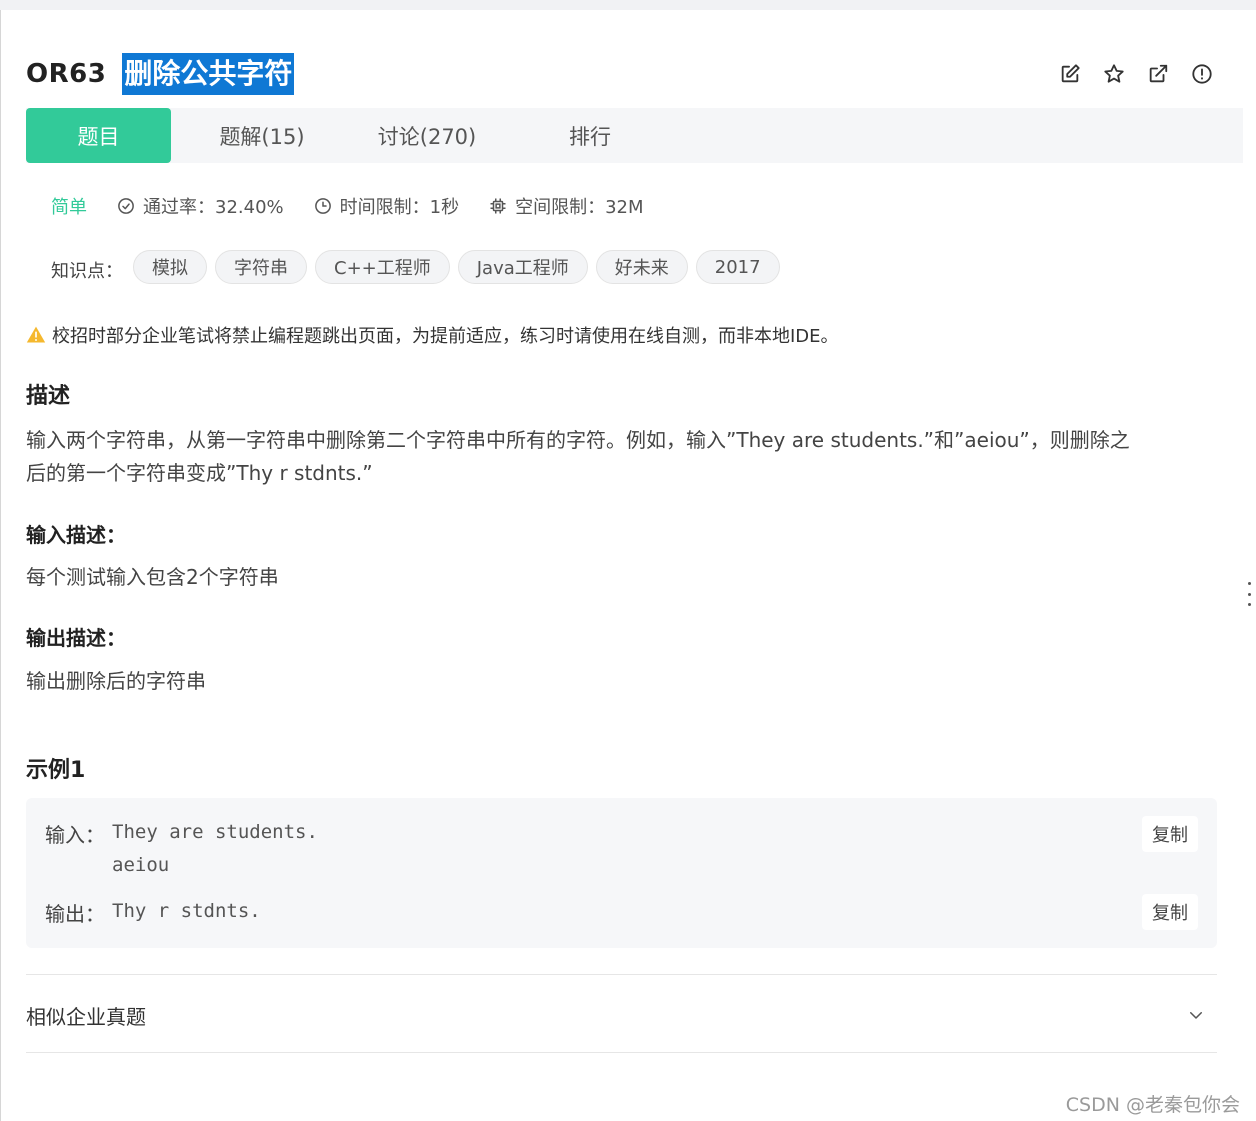 This screenshot has width=1256, height=1121. Describe the element at coordinates (87, 271) in the screenshot. I see `tags-label: 知识点：` at that location.